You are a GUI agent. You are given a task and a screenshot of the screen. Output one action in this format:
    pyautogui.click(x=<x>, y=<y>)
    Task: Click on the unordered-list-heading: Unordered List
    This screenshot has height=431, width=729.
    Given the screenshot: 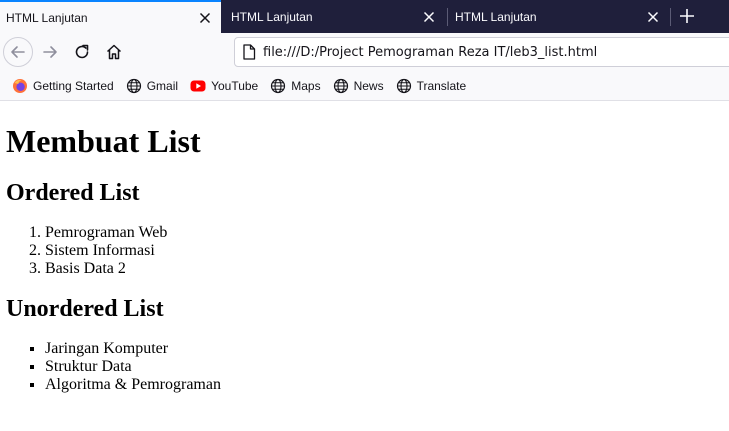 What is the action you would take?
    pyautogui.click(x=85, y=309)
    